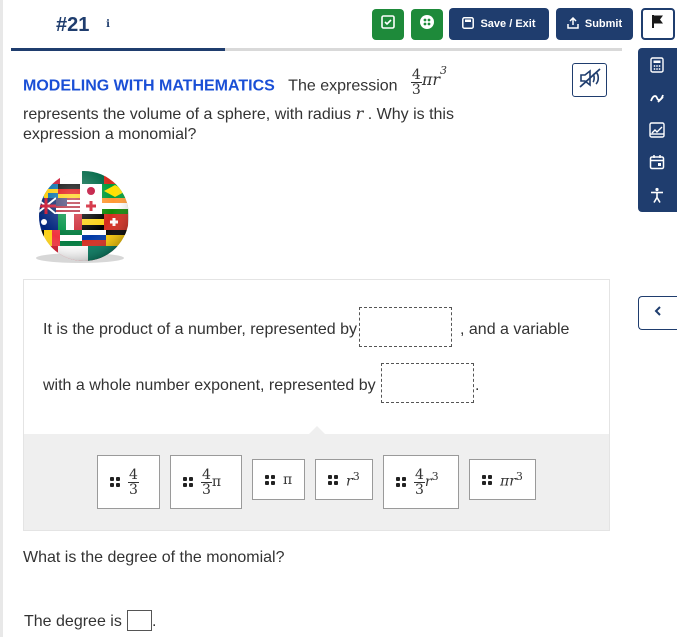 This screenshot has width=677, height=637. Describe the element at coordinates (408, 114) in the screenshot. I see `prompt-line-2-end: . Why is this` at that location.